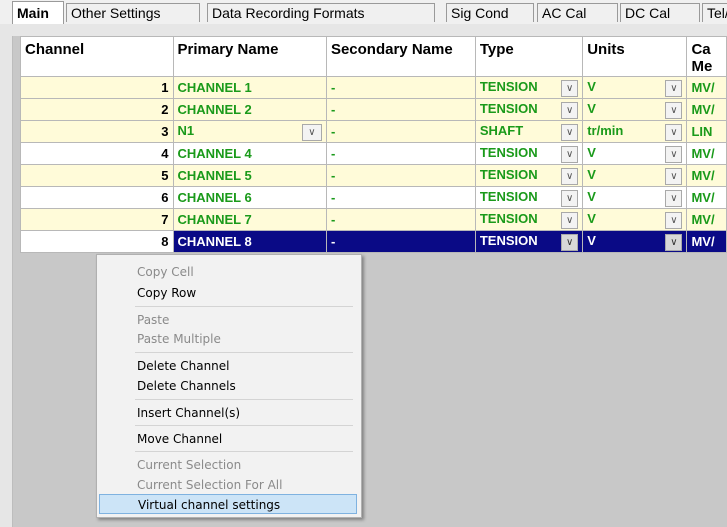 The width and height of the screenshot is (727, 527). Describe the element at coordinates (97, 197) in the screenshot. I see `channel-number: 6` at that location.